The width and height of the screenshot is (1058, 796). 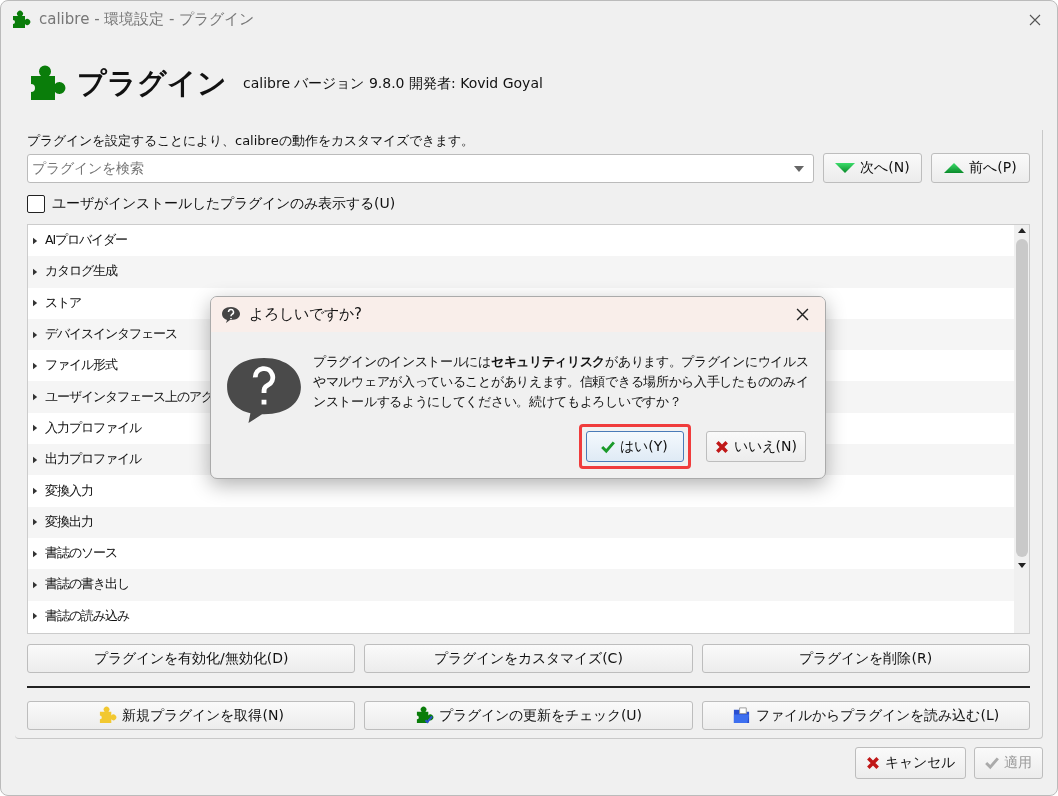 What do you see at coordinates (305, 314) in the screenshot?
I see `dialog-title: よろしいですか?` at bounding box center [305, 314].